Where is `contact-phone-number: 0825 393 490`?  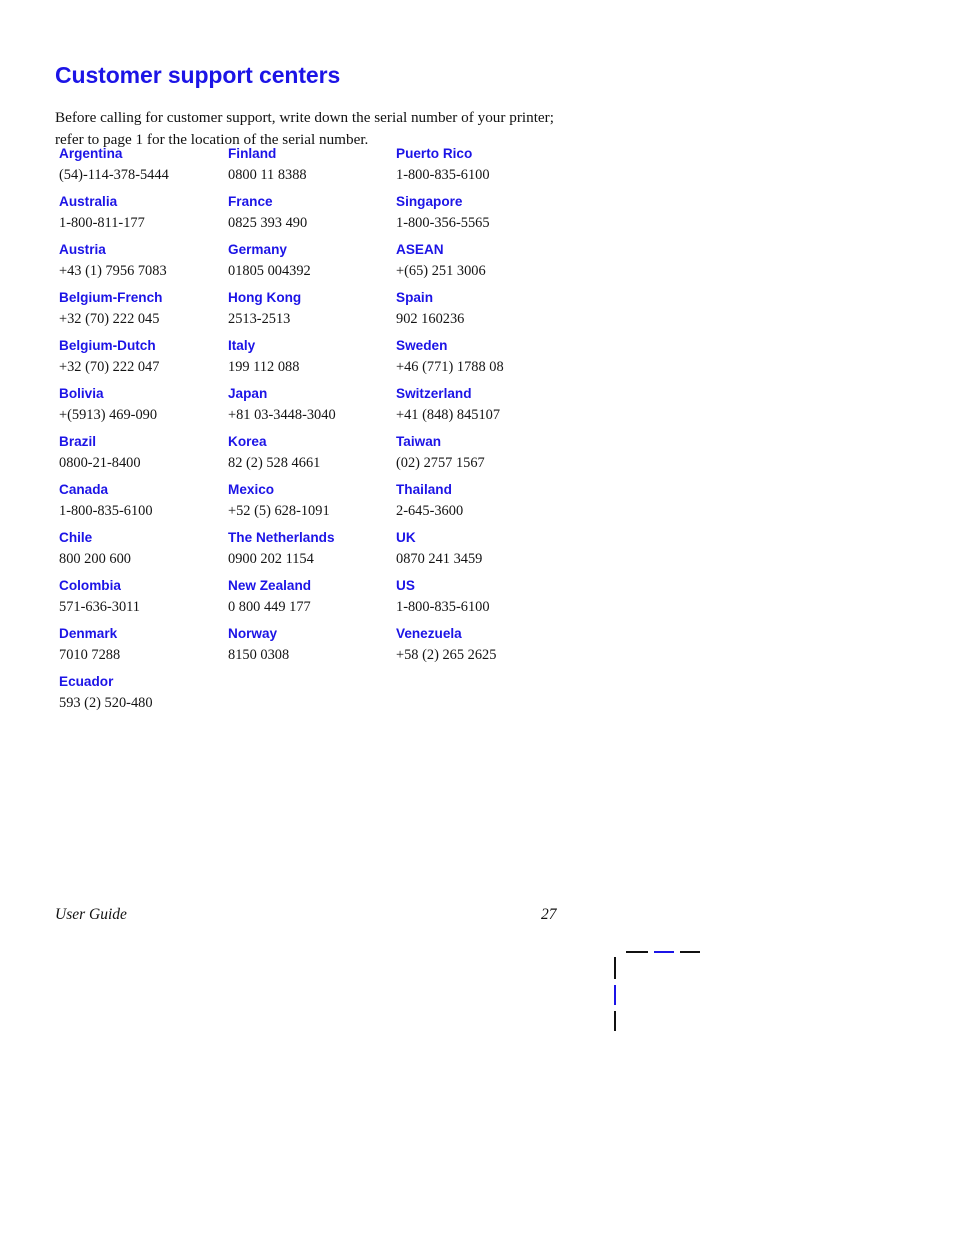 contact-phone-number: 0825 393 490 is located at coordinates (268, 223).